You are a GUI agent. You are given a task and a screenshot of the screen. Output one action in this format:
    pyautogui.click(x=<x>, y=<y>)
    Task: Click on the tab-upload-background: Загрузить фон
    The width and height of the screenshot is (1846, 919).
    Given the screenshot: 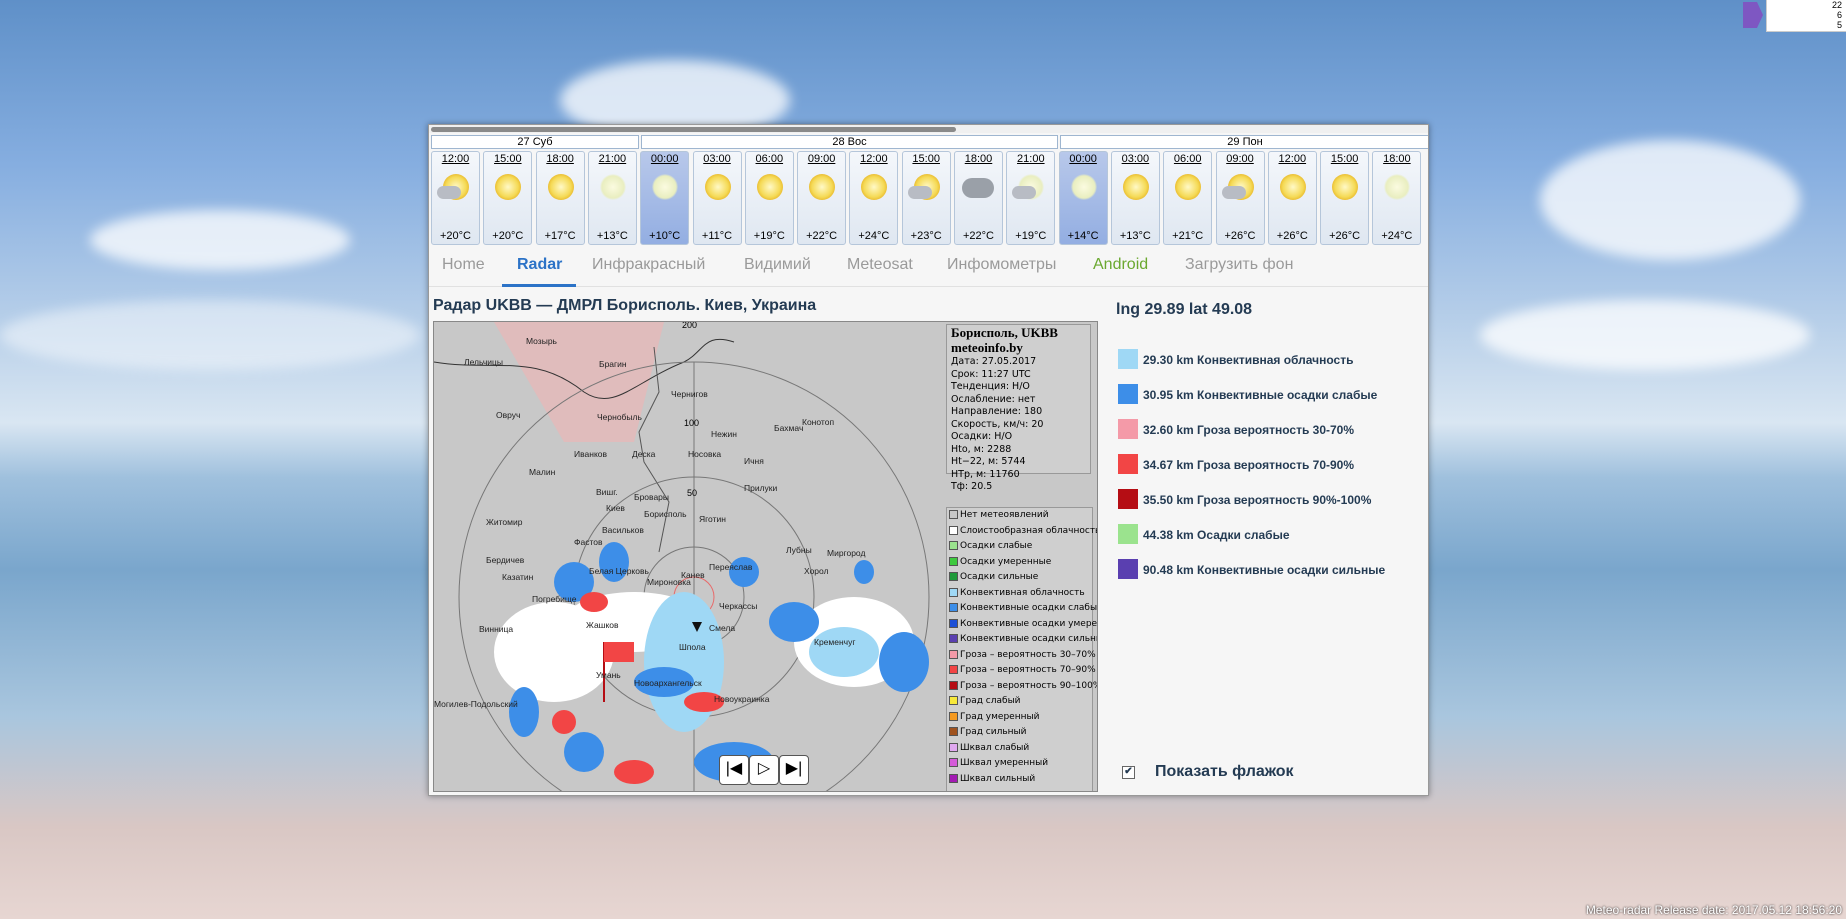 What is the action you would take?
    pyautogui.click(x=1239, y=265)
    